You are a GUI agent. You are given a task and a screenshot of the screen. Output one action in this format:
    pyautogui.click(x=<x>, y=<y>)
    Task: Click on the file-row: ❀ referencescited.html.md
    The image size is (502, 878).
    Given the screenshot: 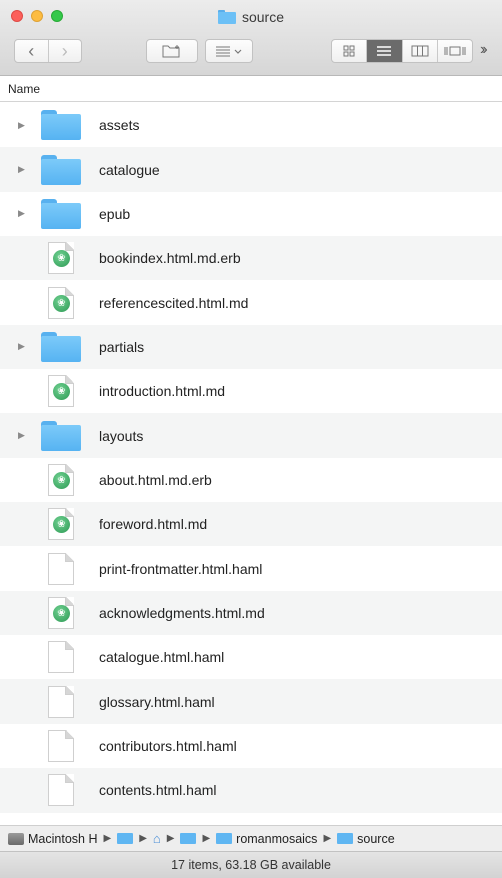 What is the action you would take?
    pyautogui.click(x=251, y=302)
    